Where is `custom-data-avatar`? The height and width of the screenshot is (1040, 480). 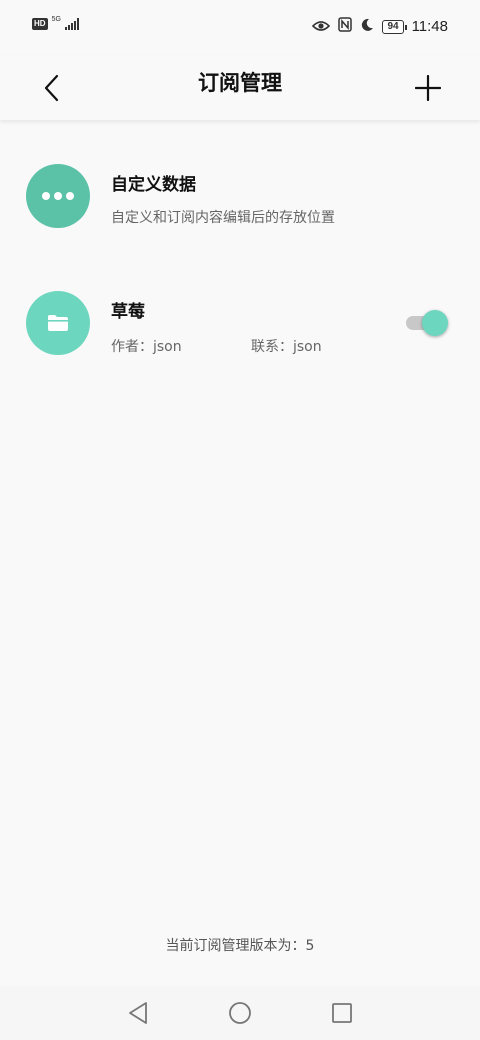
custom-data-avatar is located at coordinates (58, 196).